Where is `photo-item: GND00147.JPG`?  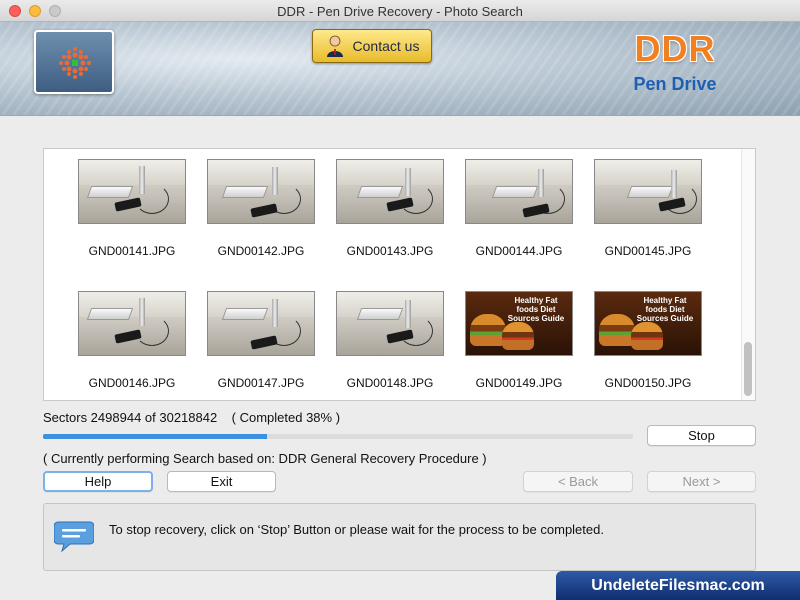
photo-item: GND00147.JPG is located at coordinates (261, 340).